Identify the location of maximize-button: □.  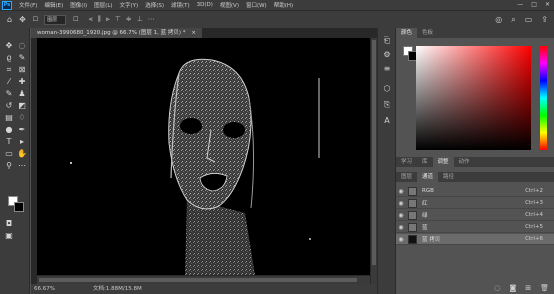
(534, 4).